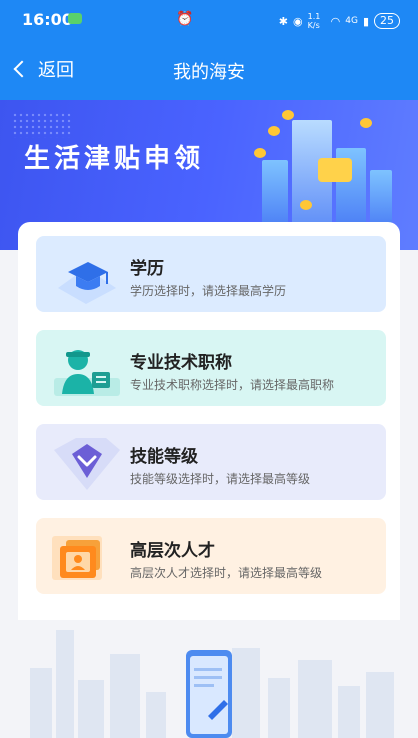 This screenshot has width=418, height=738. What do you see at coordinates (220, 479) in the screenshot?
I see `option-description: 技能等级选择时，请选择最高等级` at bounding box center [220, 479].